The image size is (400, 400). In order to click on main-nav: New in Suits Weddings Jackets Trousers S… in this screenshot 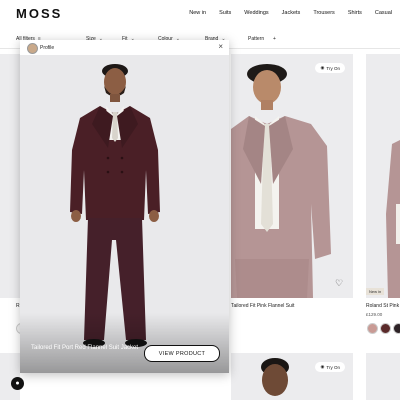, I will do `click(284, 13)`.